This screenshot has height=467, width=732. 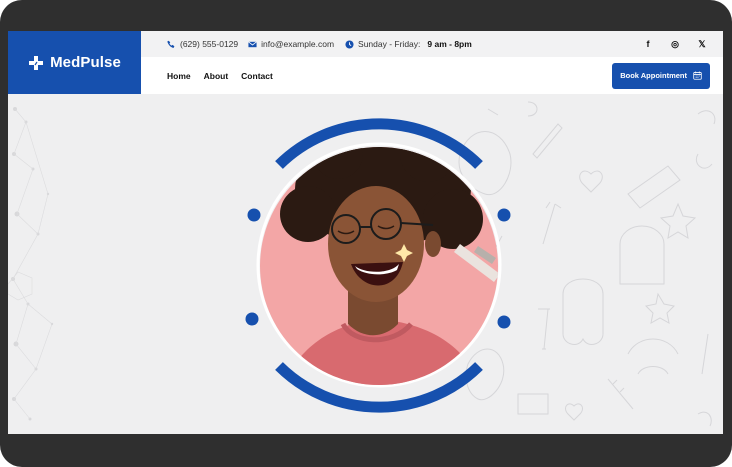 What do you see at coordinates (216, 76) in the screenshot?
I see `nav-about: About` at bounding box center [216, 76].